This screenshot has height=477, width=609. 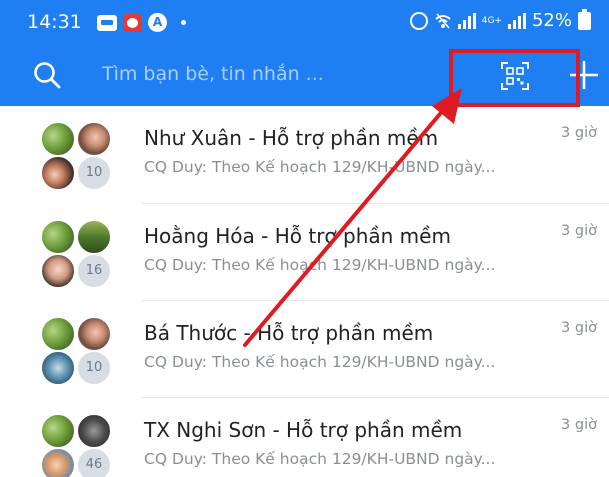 I want to click on status-notifications: A, so click(x=141, y=22).